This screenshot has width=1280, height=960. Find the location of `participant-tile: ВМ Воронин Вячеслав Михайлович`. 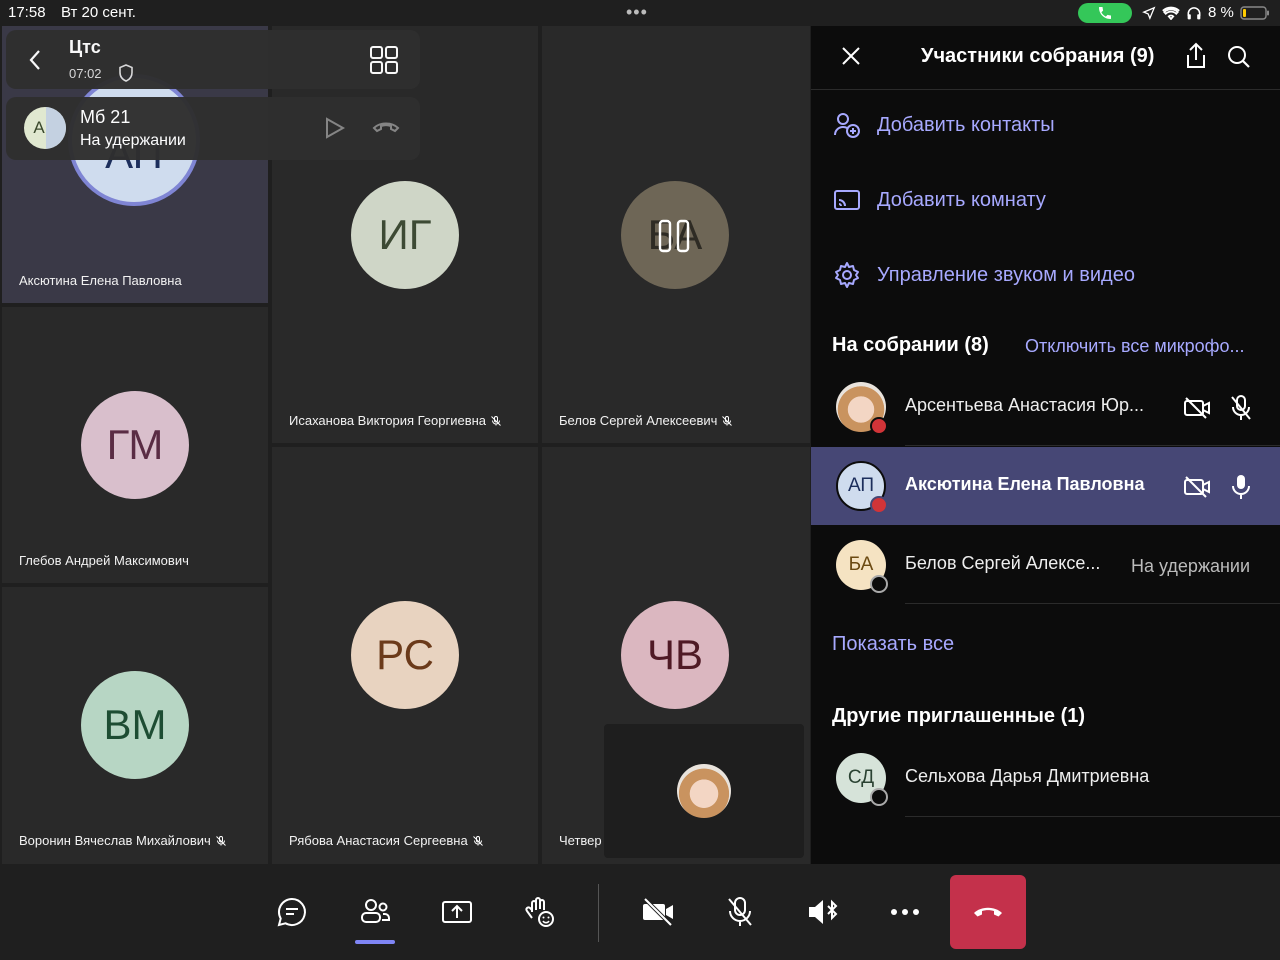

participant-tile: ВМ Воронин Вячеслав Михайлович is located at coordinates (135, 725).